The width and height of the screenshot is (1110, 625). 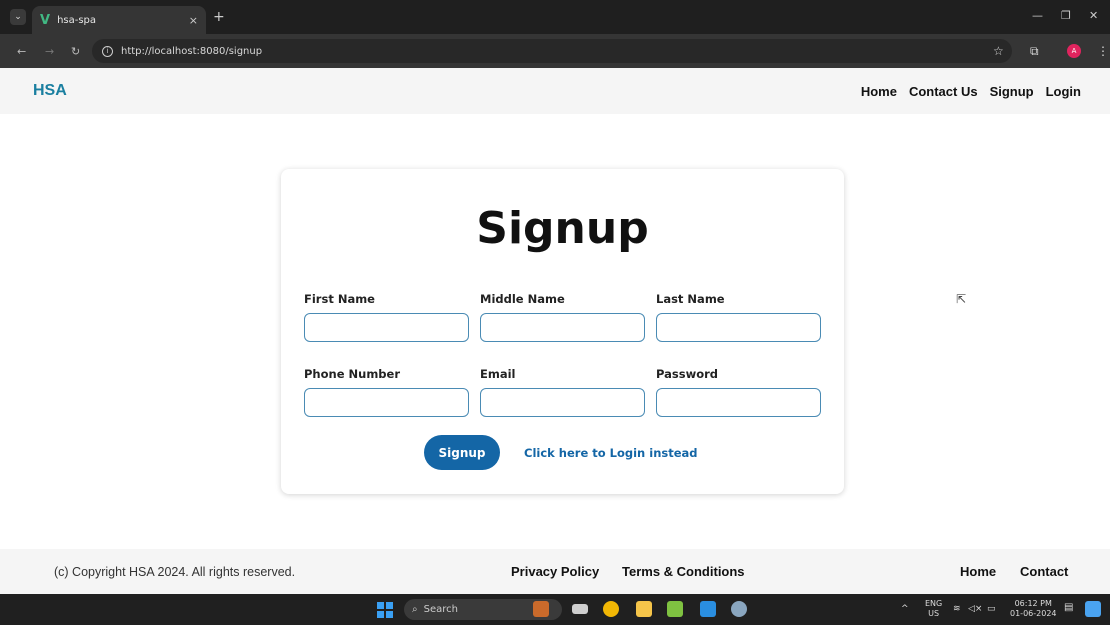 I want to click on top-navigation: Home Contact Us Signup Login, so click(x=971, y=91).